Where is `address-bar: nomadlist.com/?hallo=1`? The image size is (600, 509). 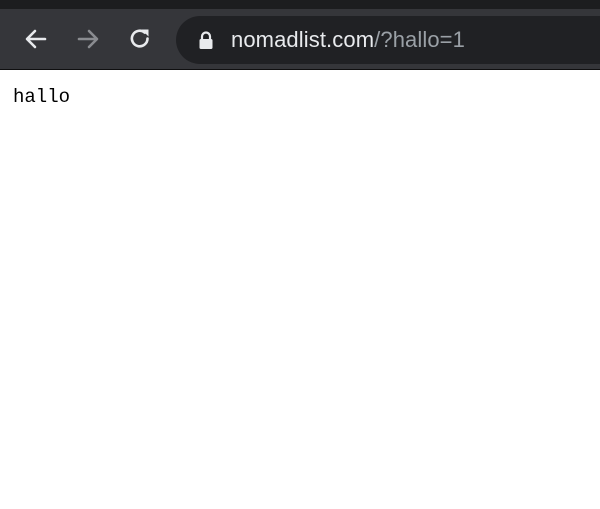
address-bar: nomadlist.com/?hallo=1 is located at coordinates (388, 40).